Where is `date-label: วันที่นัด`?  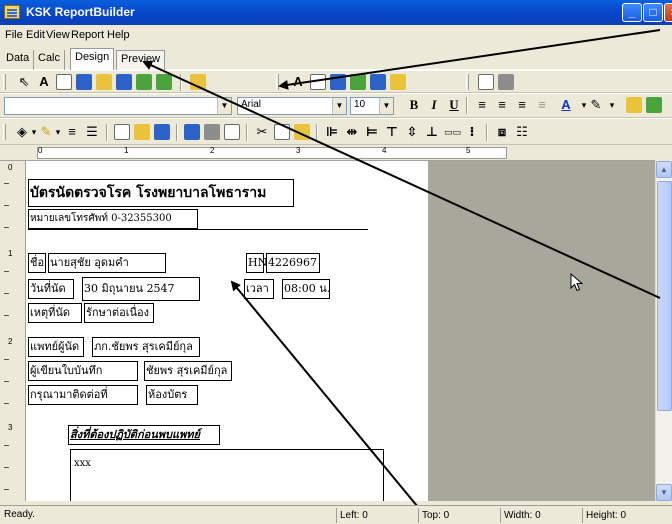
date-label: วันที่นัด is located at coordinates (51, 289).